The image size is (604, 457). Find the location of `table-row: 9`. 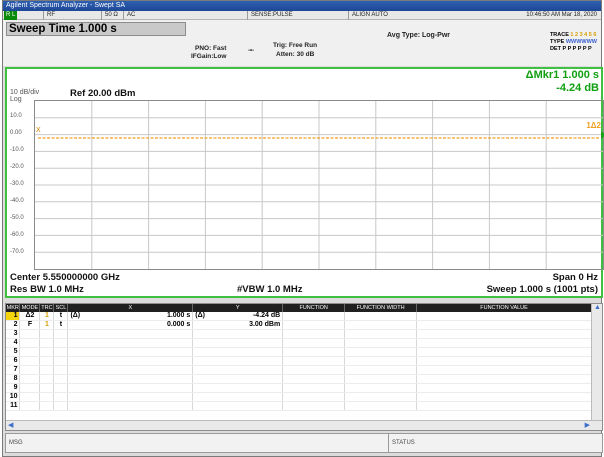

table-row: 9 is located at coordinates (299, 388).